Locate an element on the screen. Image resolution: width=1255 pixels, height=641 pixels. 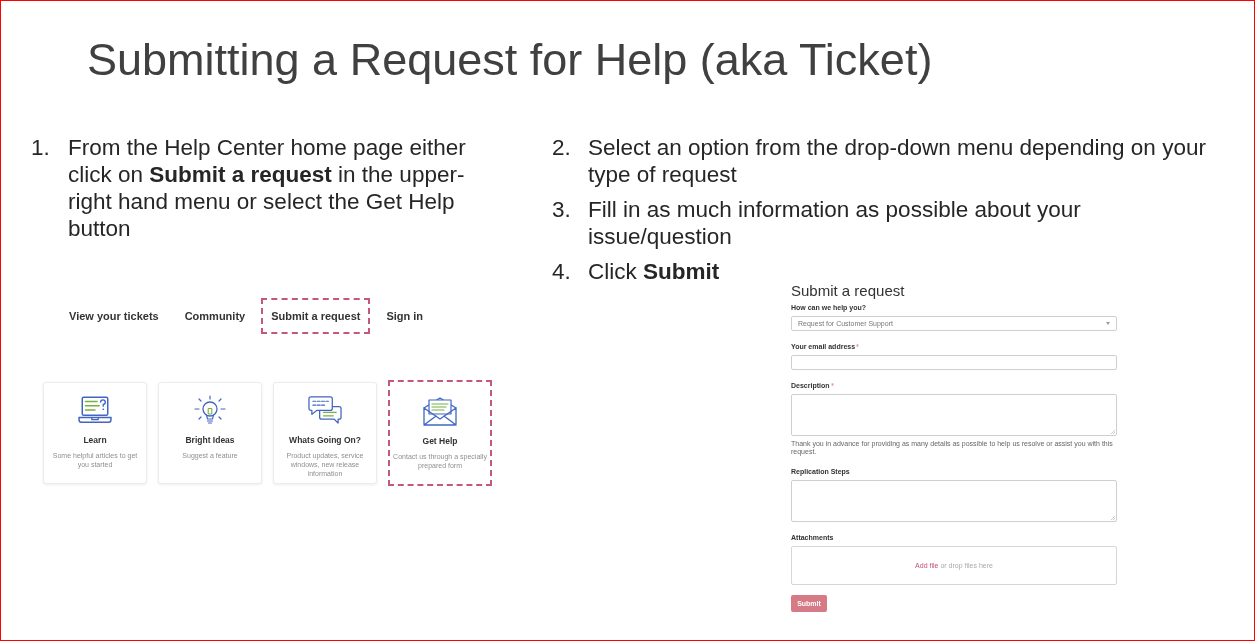
card-title: Learn is located at coordinates (95, 440).